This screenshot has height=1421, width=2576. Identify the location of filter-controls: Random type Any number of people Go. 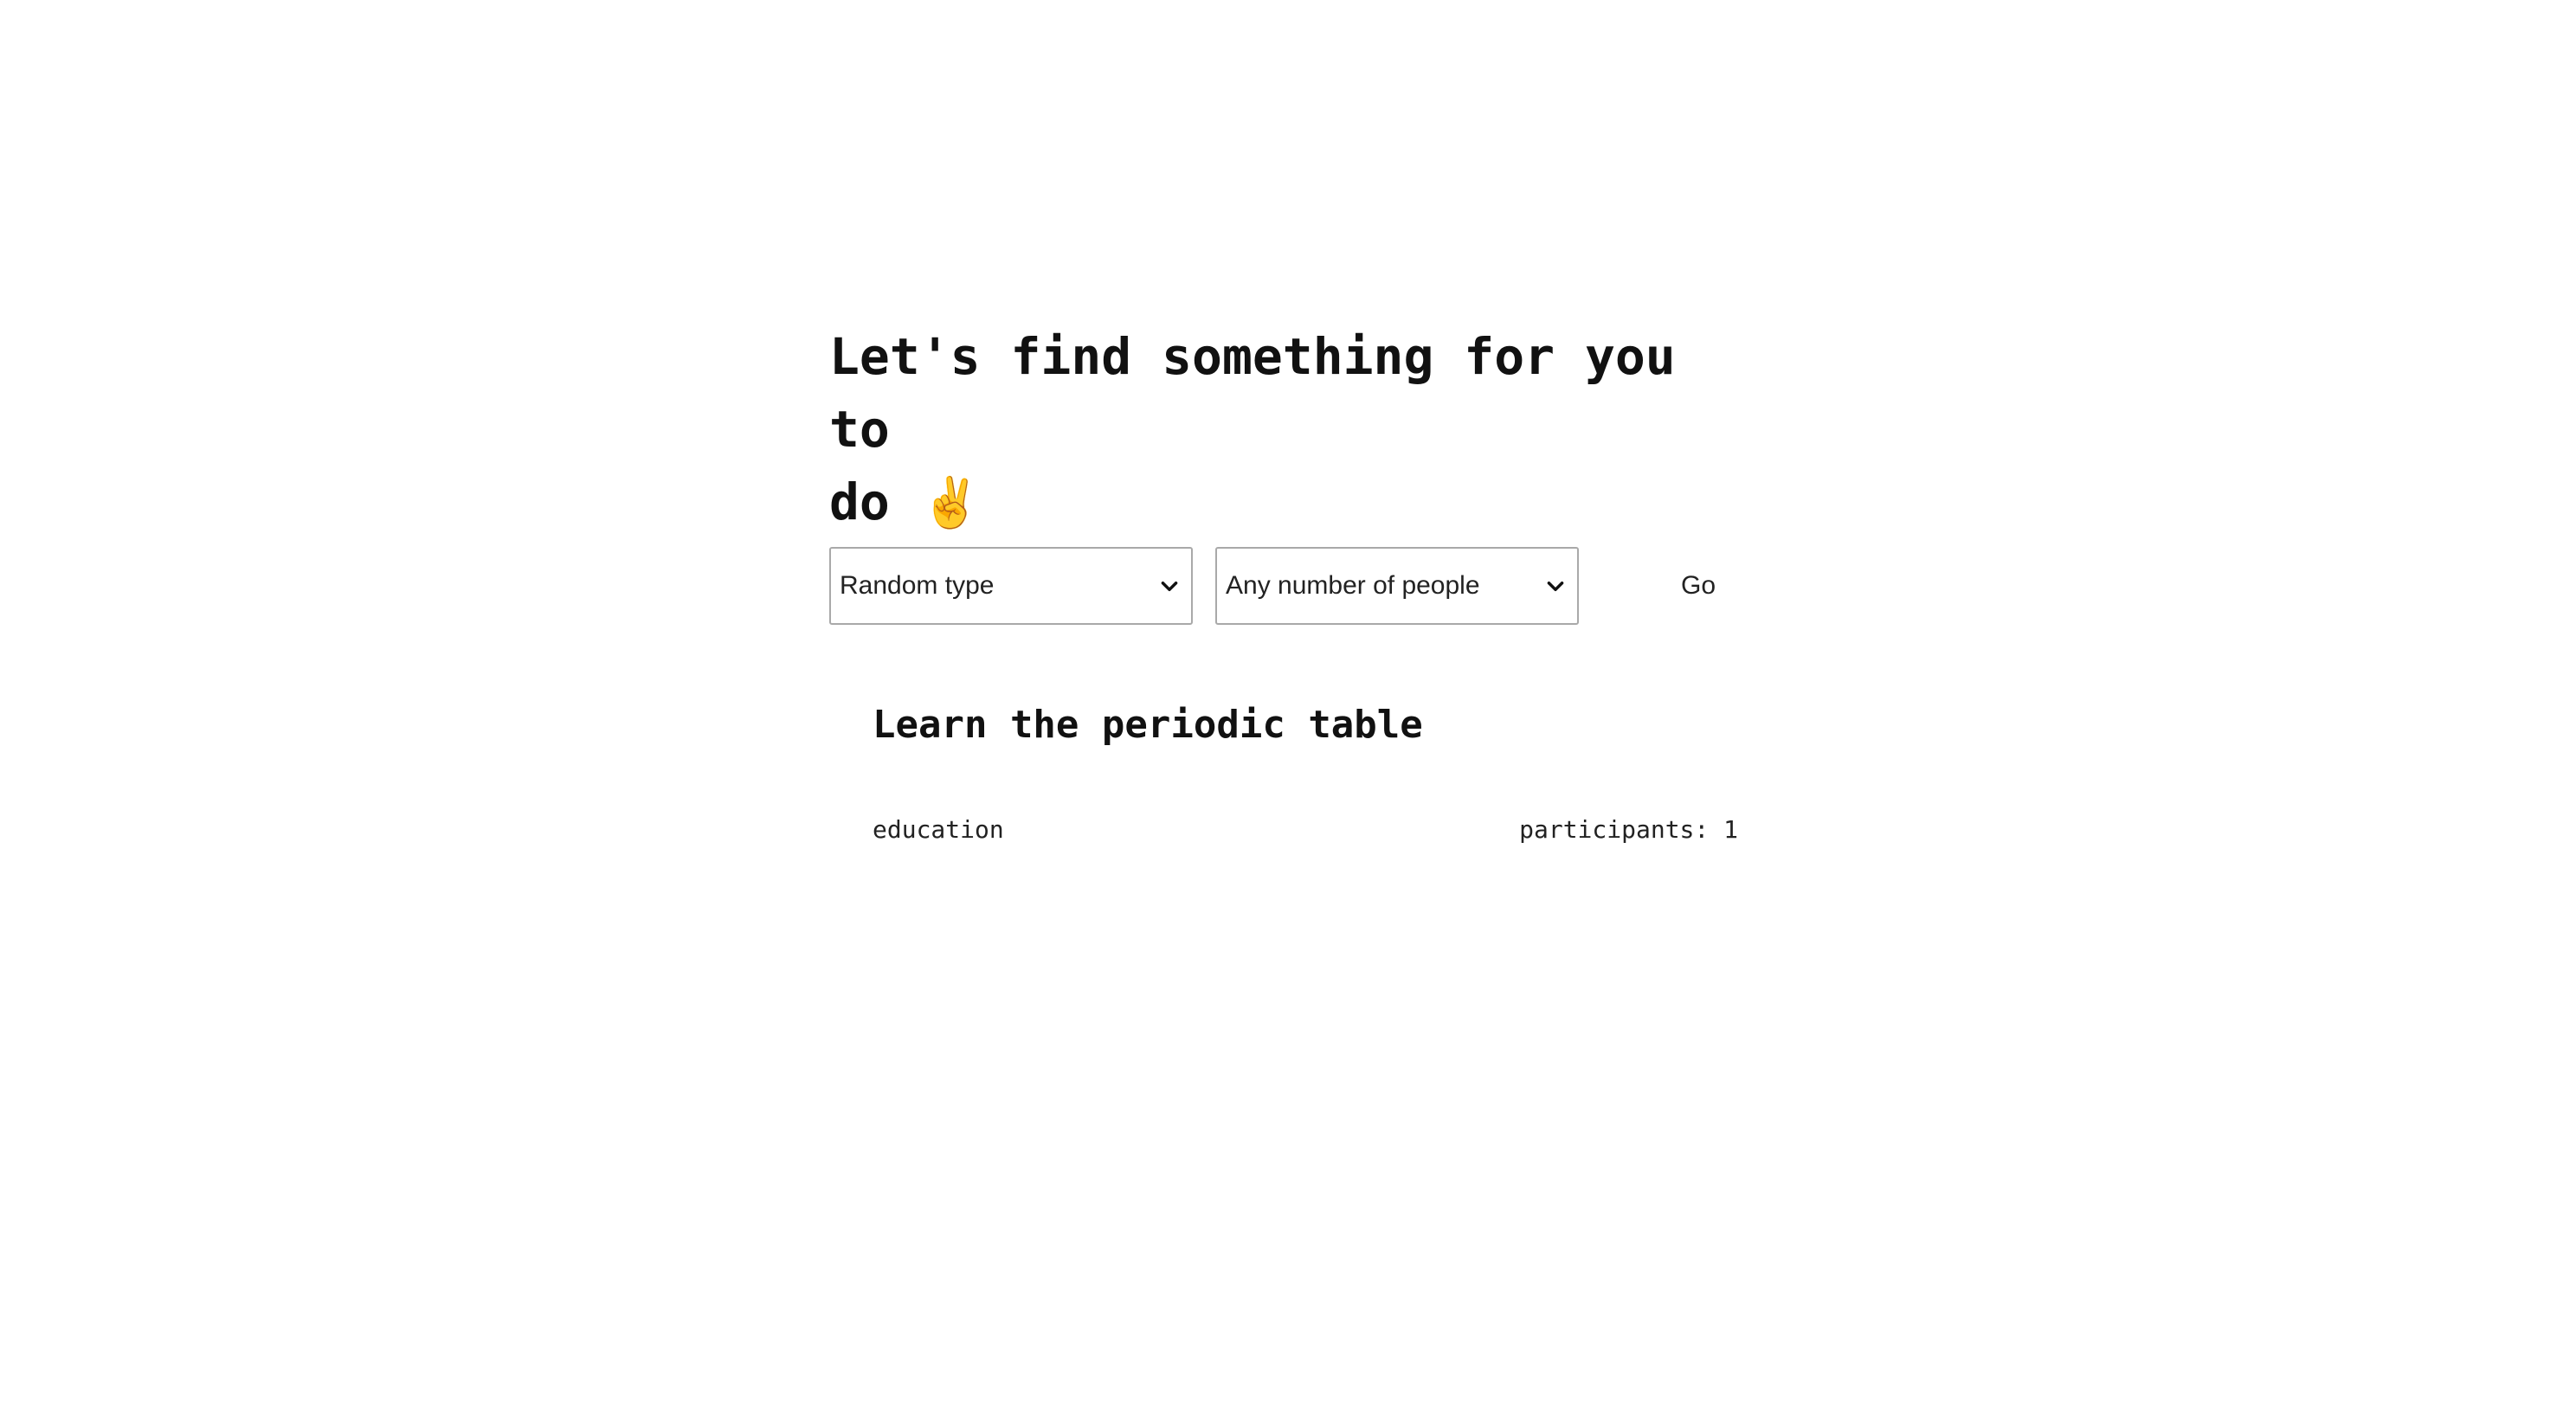
(1282, 586).